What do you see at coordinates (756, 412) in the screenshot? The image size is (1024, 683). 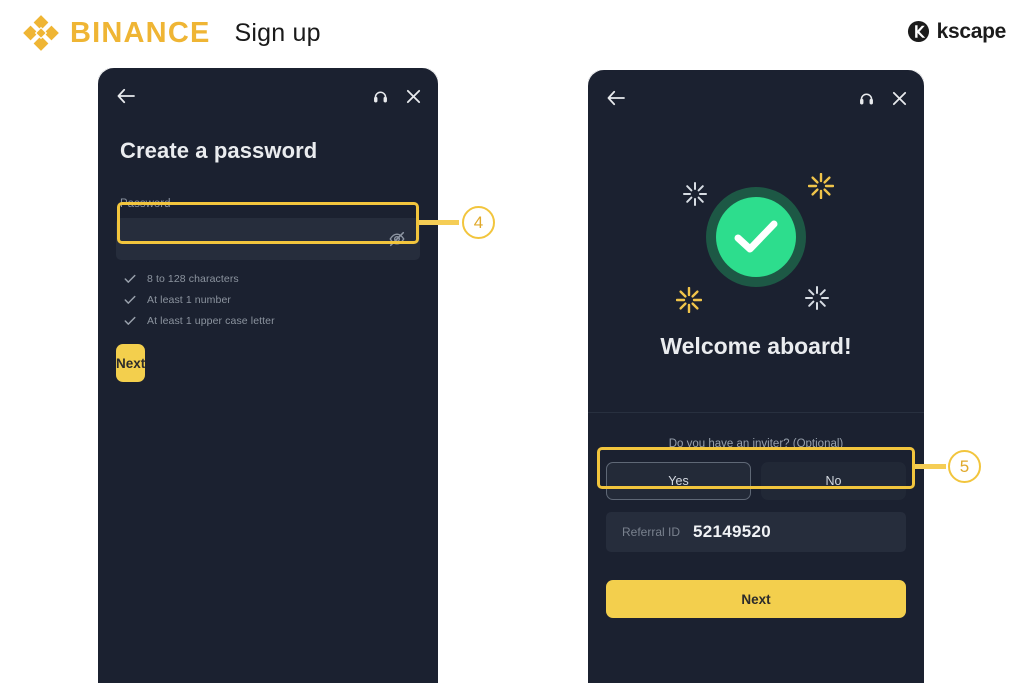 I see `section-divider` at bounding box center [756, 412].